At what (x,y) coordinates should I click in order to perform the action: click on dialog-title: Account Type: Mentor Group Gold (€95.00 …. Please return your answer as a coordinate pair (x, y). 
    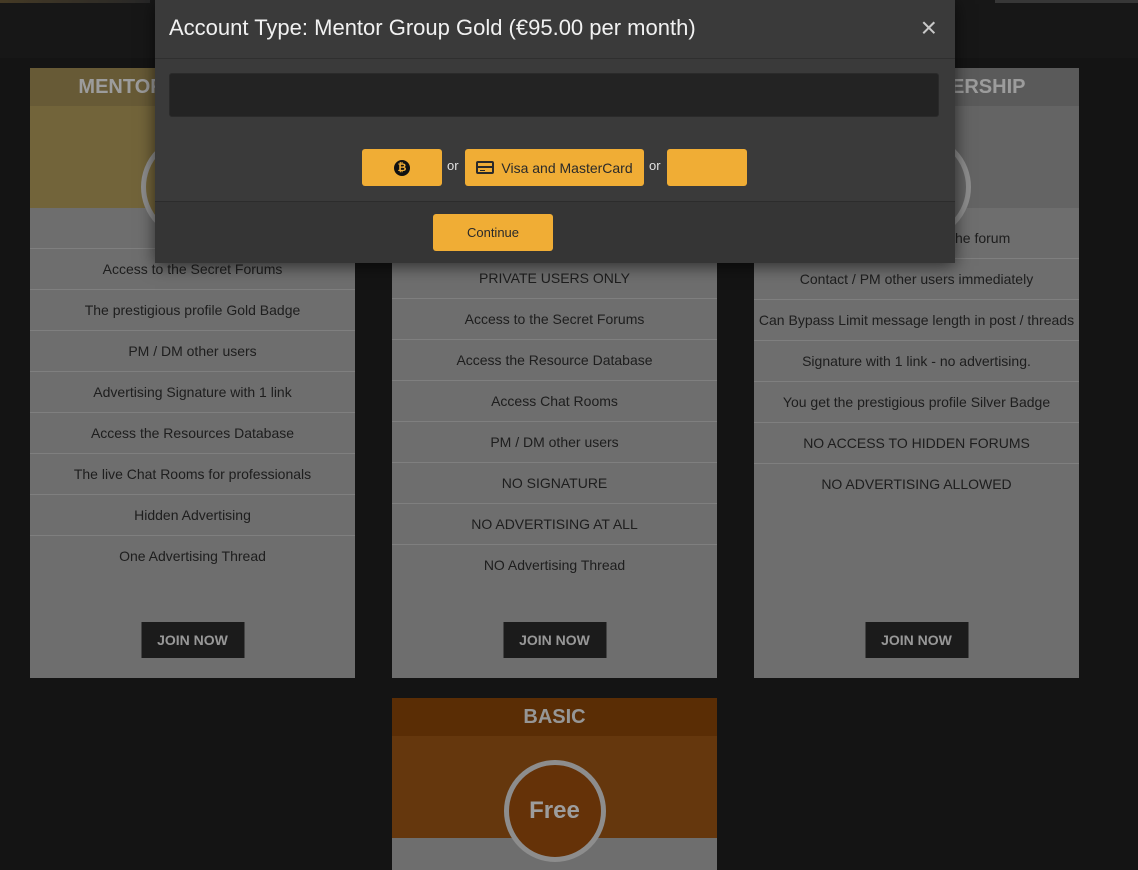
    Looking at the image, I should click on (432, 27).